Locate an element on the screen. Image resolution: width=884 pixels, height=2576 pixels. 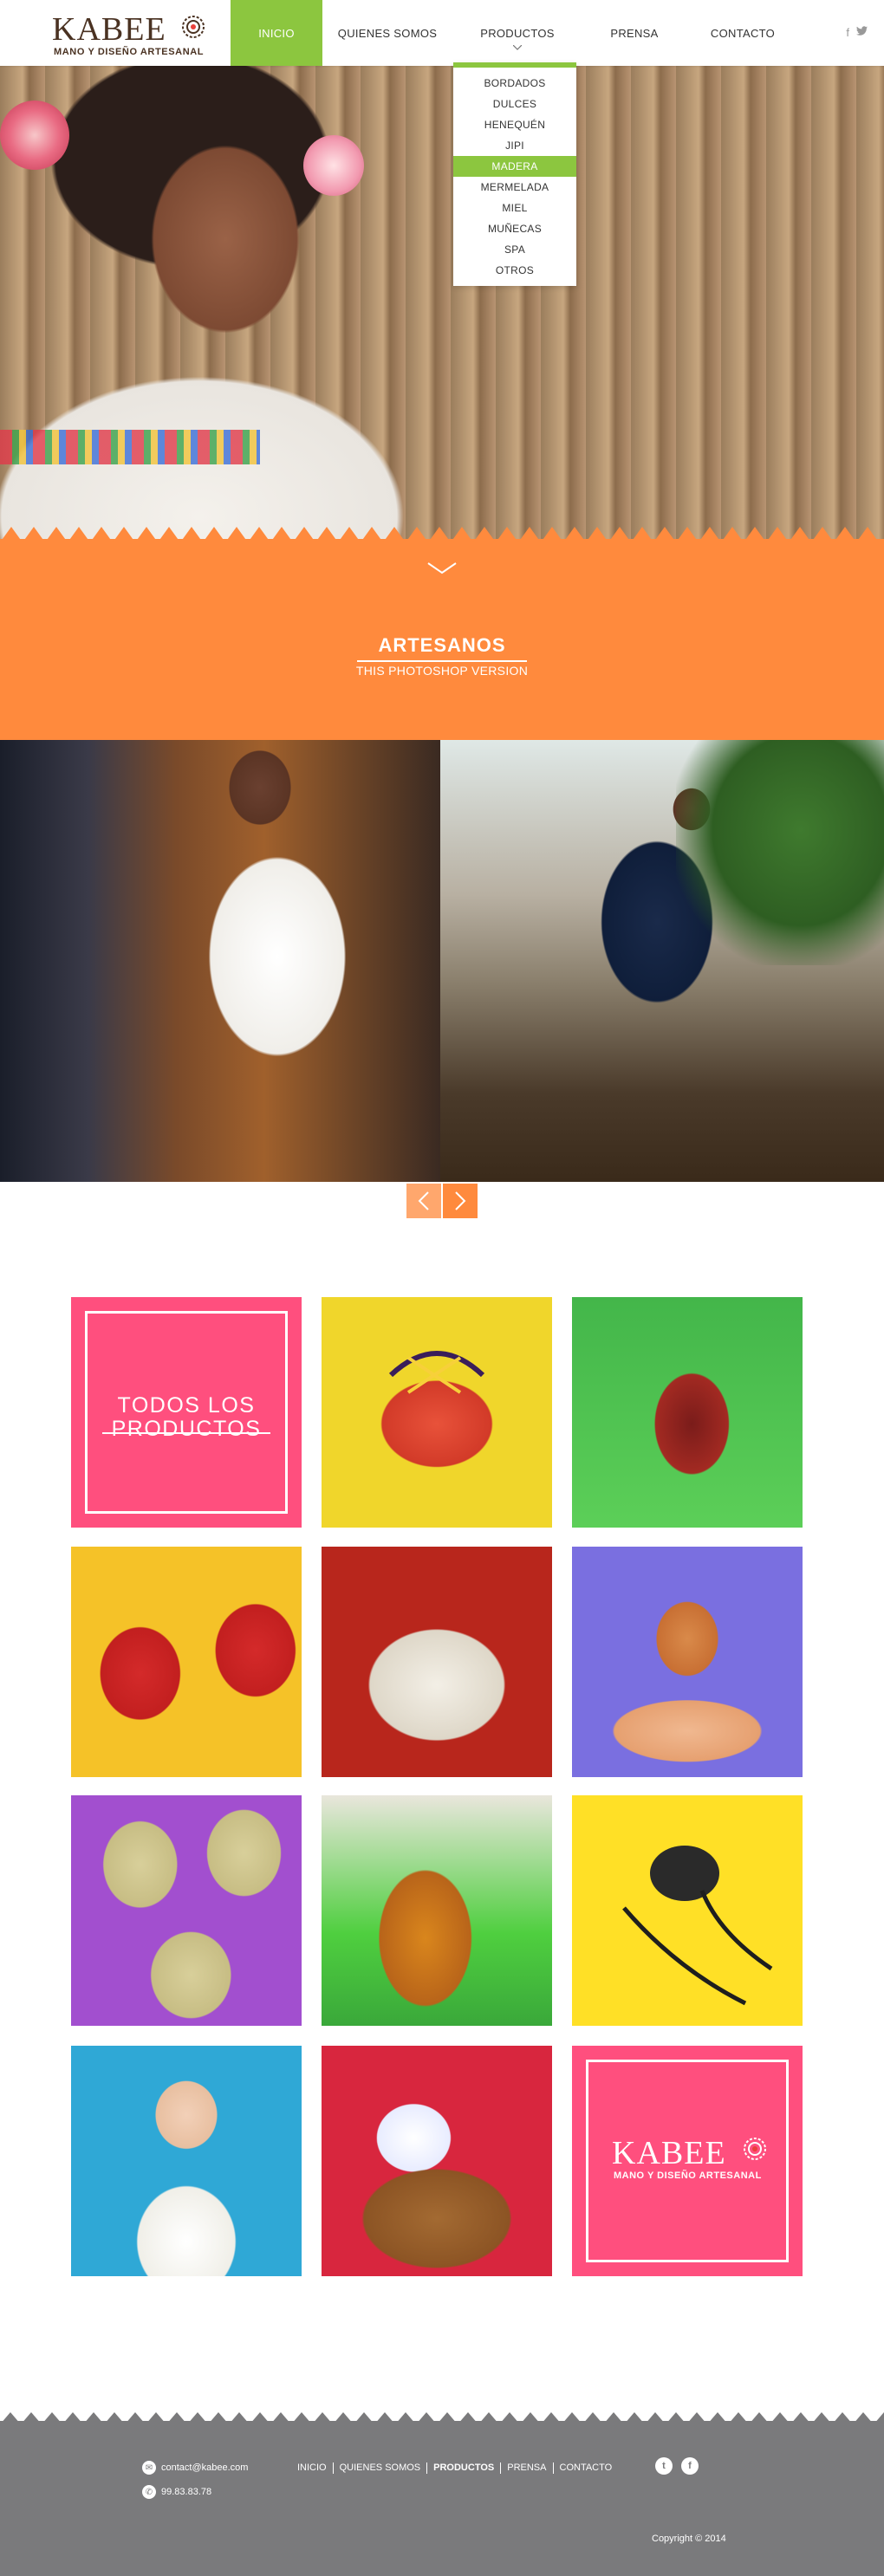
nav-item-productos: PRODUCTOS is located at coordinates (517, 33).